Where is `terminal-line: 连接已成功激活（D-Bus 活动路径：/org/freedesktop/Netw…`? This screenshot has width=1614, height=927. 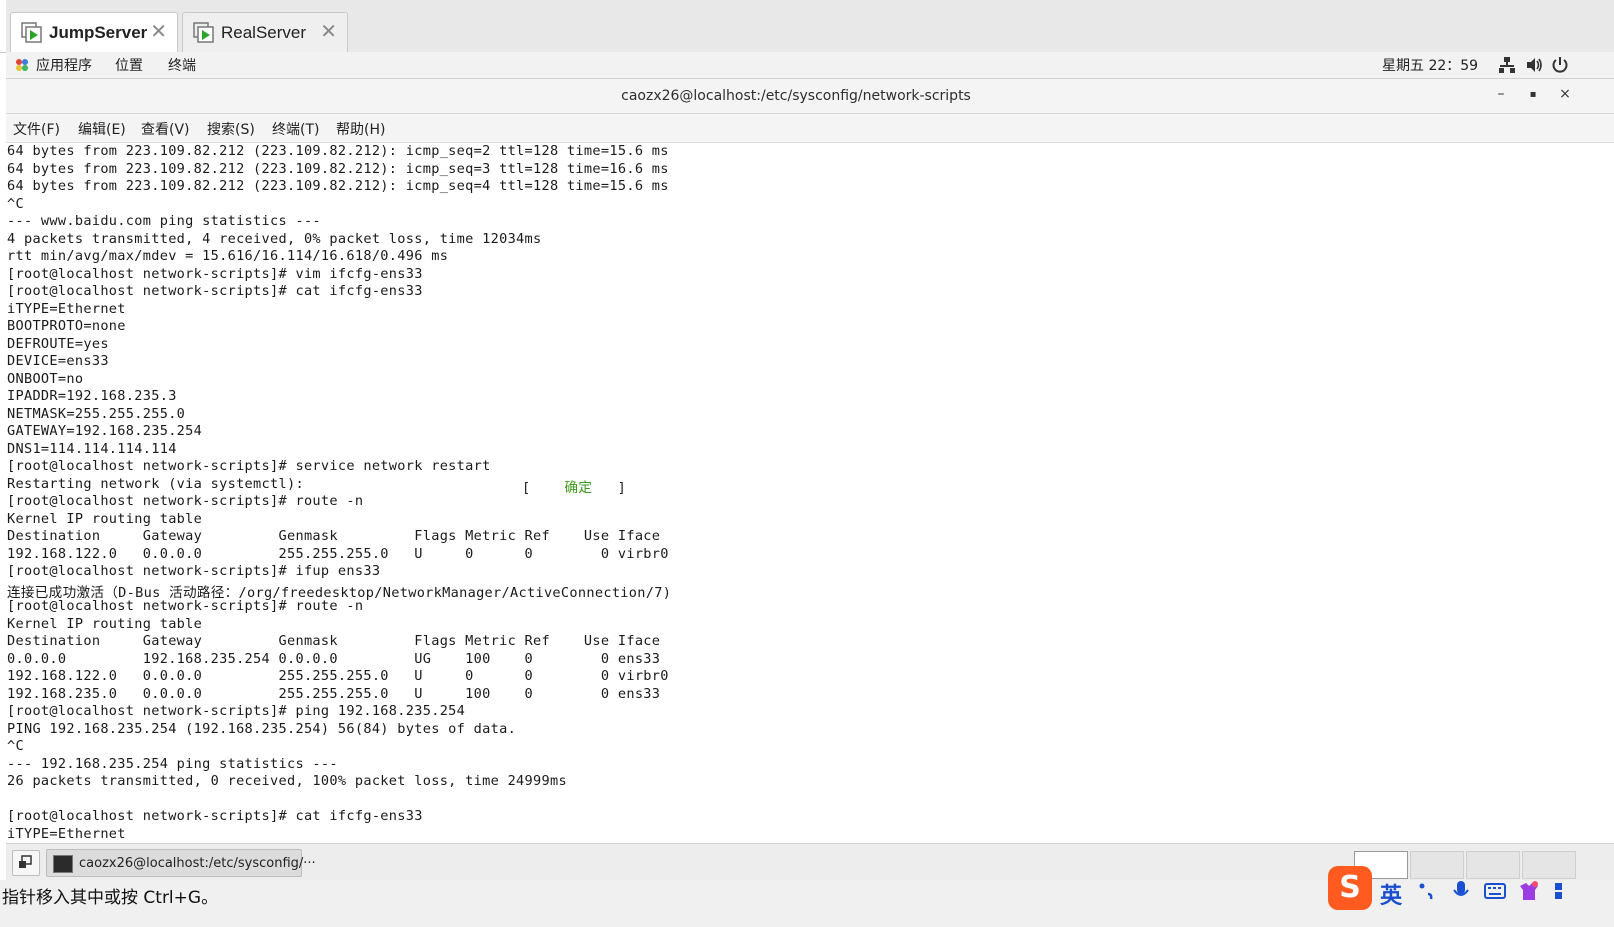
terminal-line: 连接已成功激活（D-Bus 活动路径：/org/freedesktop/Netw… is located at coordinates (339, 592).